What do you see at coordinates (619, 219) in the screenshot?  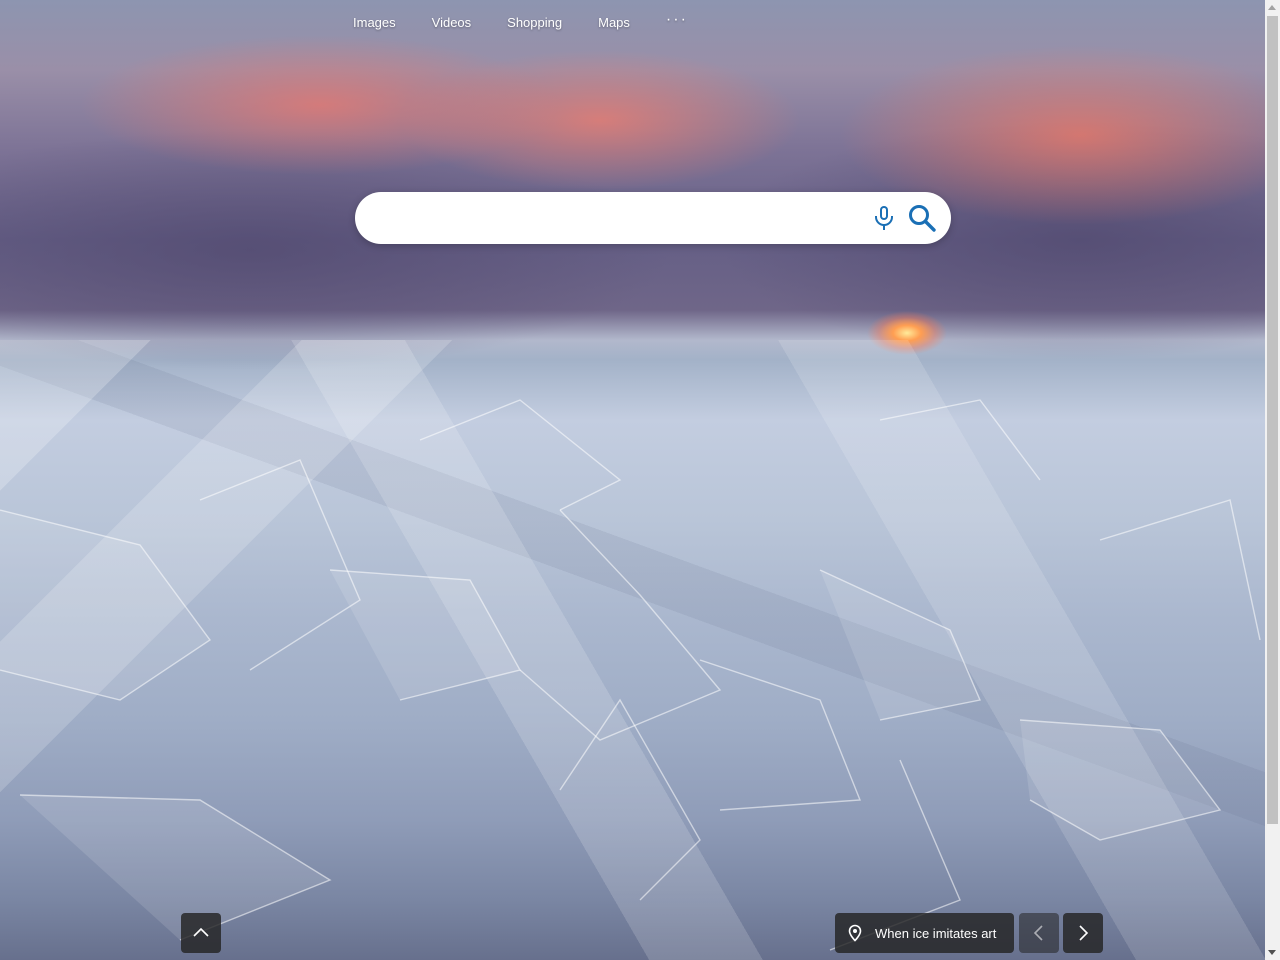 I see `search-input` at bounding box center [619, 219].